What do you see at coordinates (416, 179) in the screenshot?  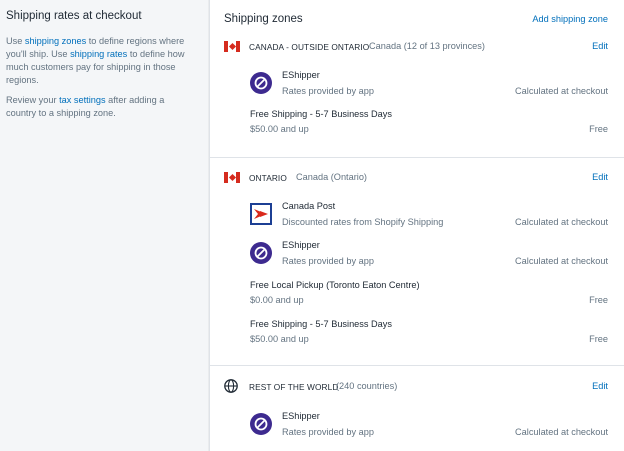 I see `zone-header: ONTARIO Canada (Ontario) Edit` at bounding box center [416, 179].